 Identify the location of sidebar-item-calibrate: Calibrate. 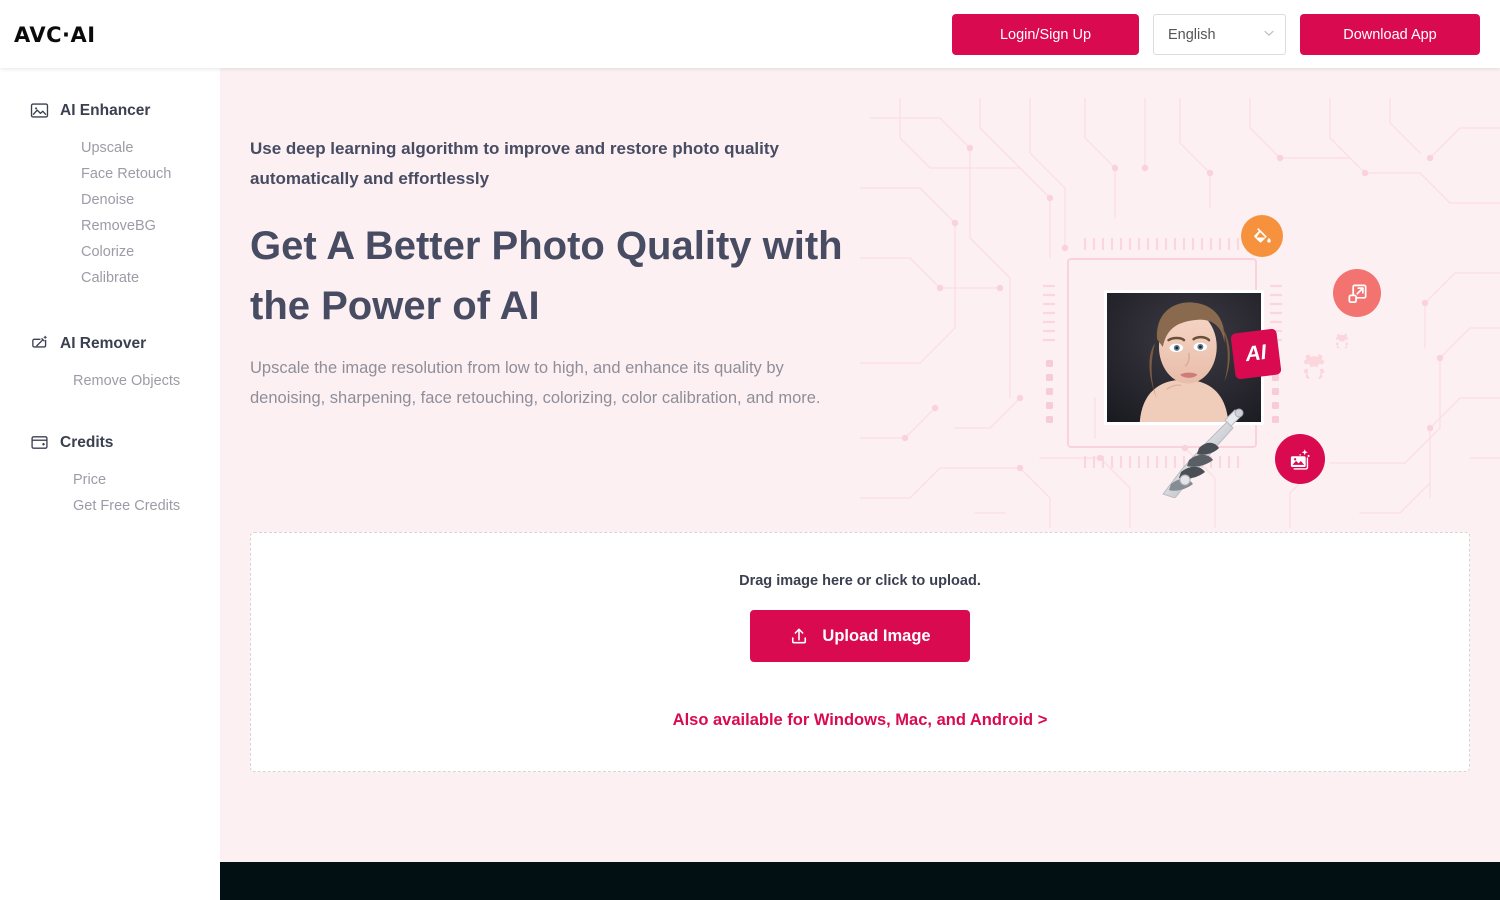
(110, 278).